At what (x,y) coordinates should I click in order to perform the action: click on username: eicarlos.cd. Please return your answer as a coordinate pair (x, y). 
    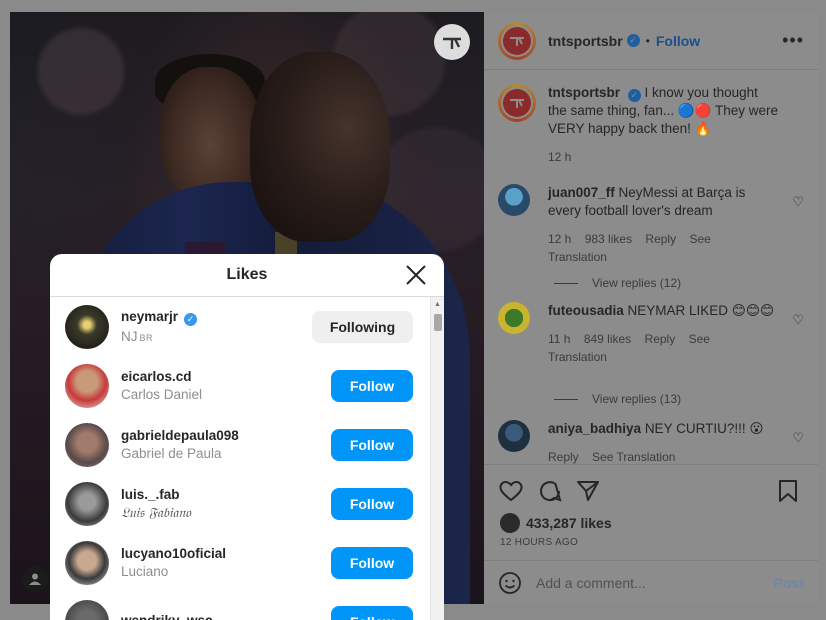
    Looking at the image, I should click on (161, 376).